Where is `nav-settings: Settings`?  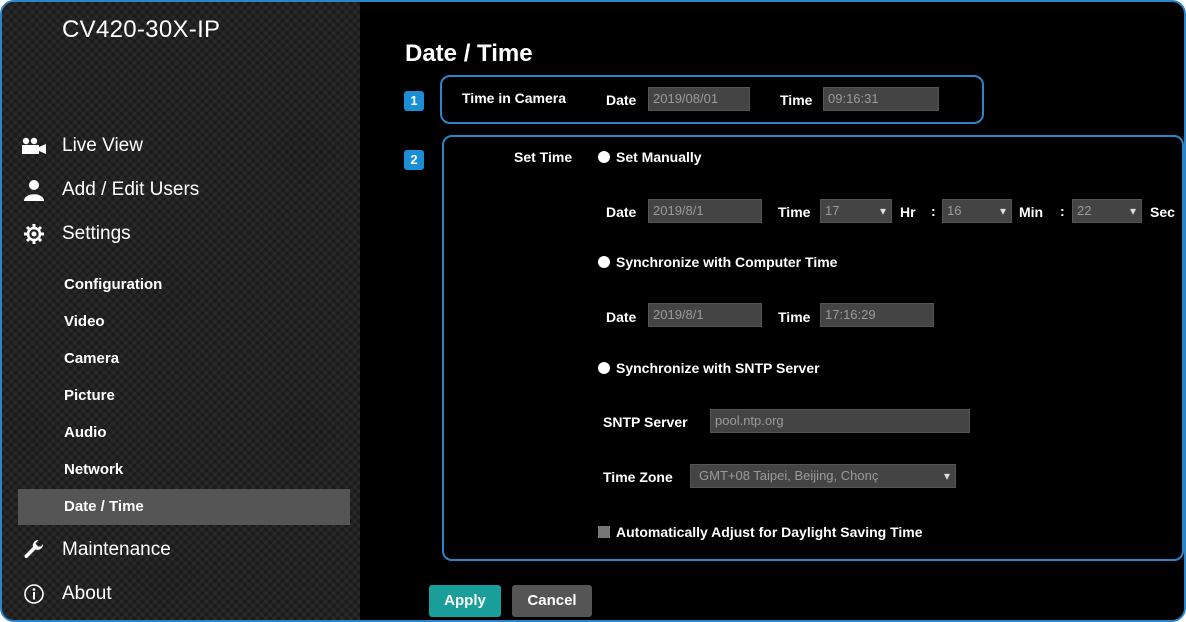 nav-settings: Settings is located at coordinates (75, 234).